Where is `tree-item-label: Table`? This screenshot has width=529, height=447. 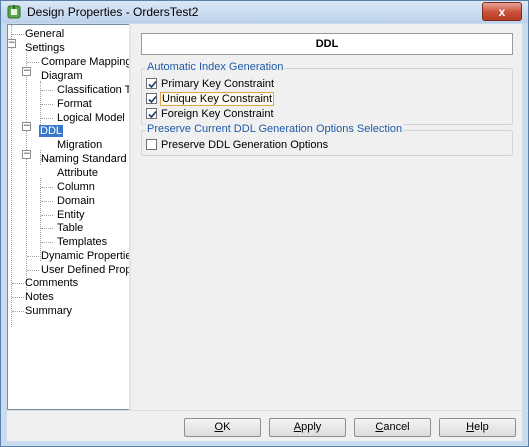 tree-item-label: Table is located at coordinates (70, 228).